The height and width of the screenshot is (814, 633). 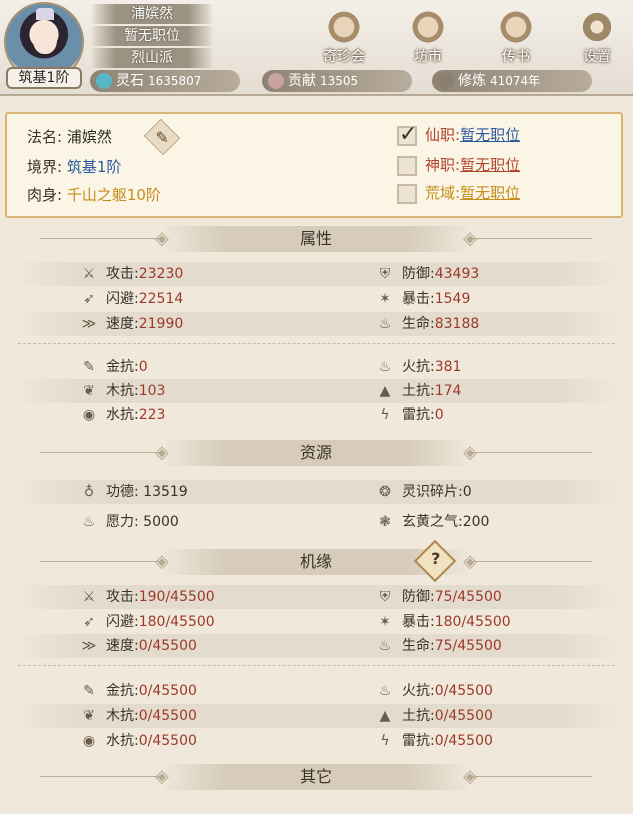 I want to click on attributes-title: 属性, so click(x=316, y=239).